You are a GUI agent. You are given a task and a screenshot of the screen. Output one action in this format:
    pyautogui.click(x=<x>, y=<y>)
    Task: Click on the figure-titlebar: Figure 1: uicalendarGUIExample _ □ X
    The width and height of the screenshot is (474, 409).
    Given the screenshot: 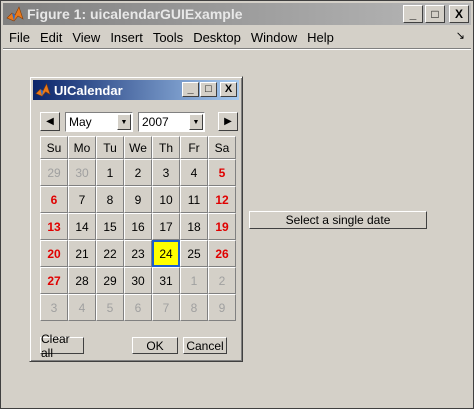 What is the action you would take?
    pyautogui.click(x=237, y=14)
    